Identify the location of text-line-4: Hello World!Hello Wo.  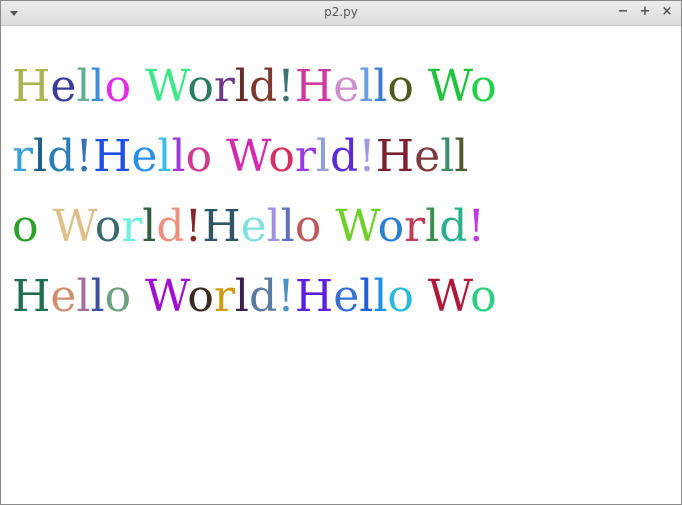
(254, 297).